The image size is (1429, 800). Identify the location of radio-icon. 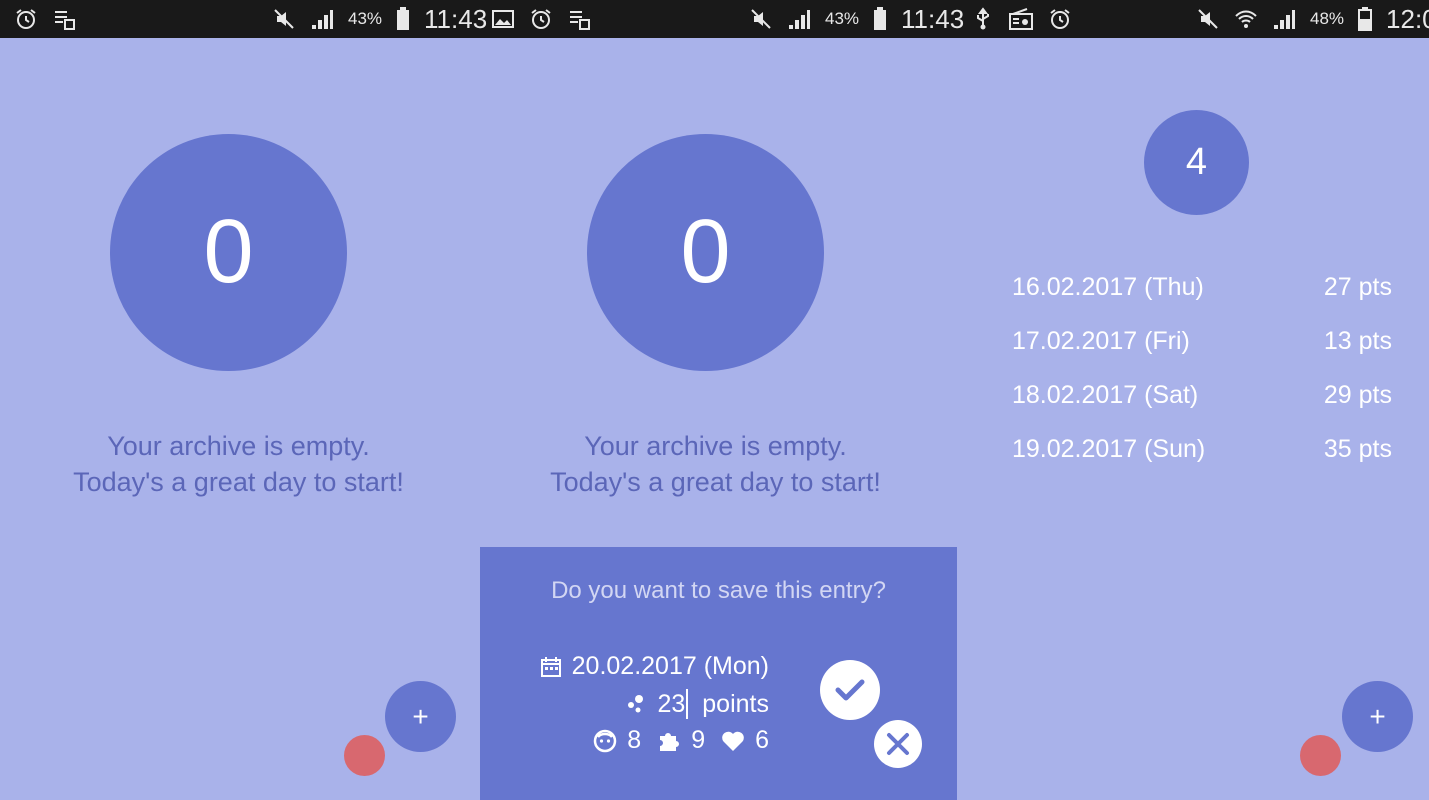
(1021, 19).